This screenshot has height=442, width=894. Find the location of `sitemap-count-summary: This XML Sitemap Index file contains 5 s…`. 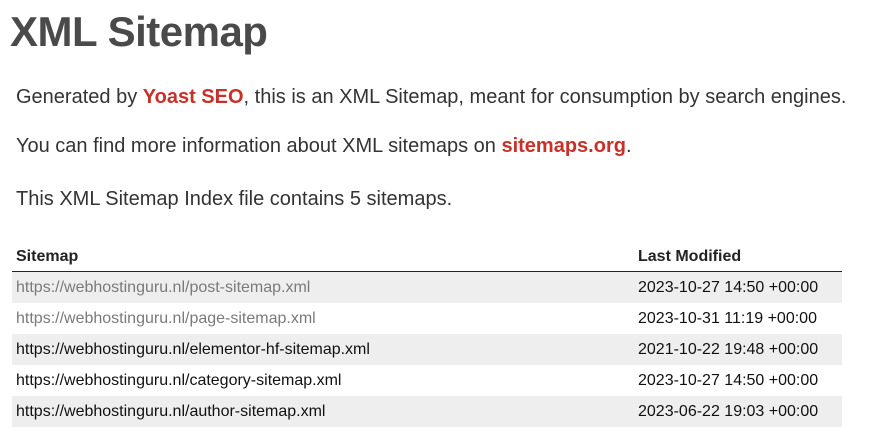

sitemap-count-summary: This XML Sitemap Index file contains 5 s… is located at coordinates (234, 199).